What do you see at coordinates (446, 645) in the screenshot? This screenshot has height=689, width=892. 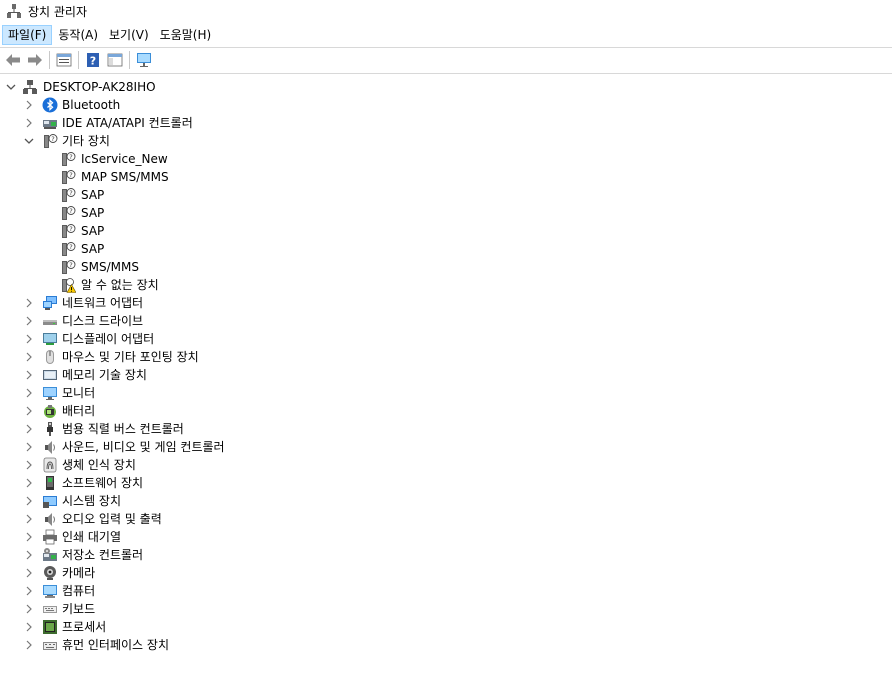 I see `tree-item: 휴먼 인터페이스 장치` at bounding box center [446, 645].